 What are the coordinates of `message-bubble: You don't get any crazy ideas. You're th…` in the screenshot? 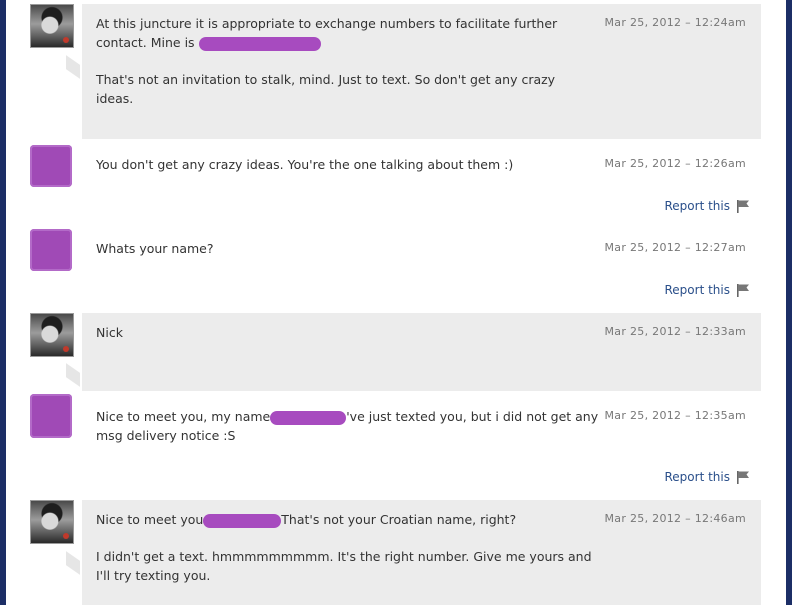 It's located at (421, 184).